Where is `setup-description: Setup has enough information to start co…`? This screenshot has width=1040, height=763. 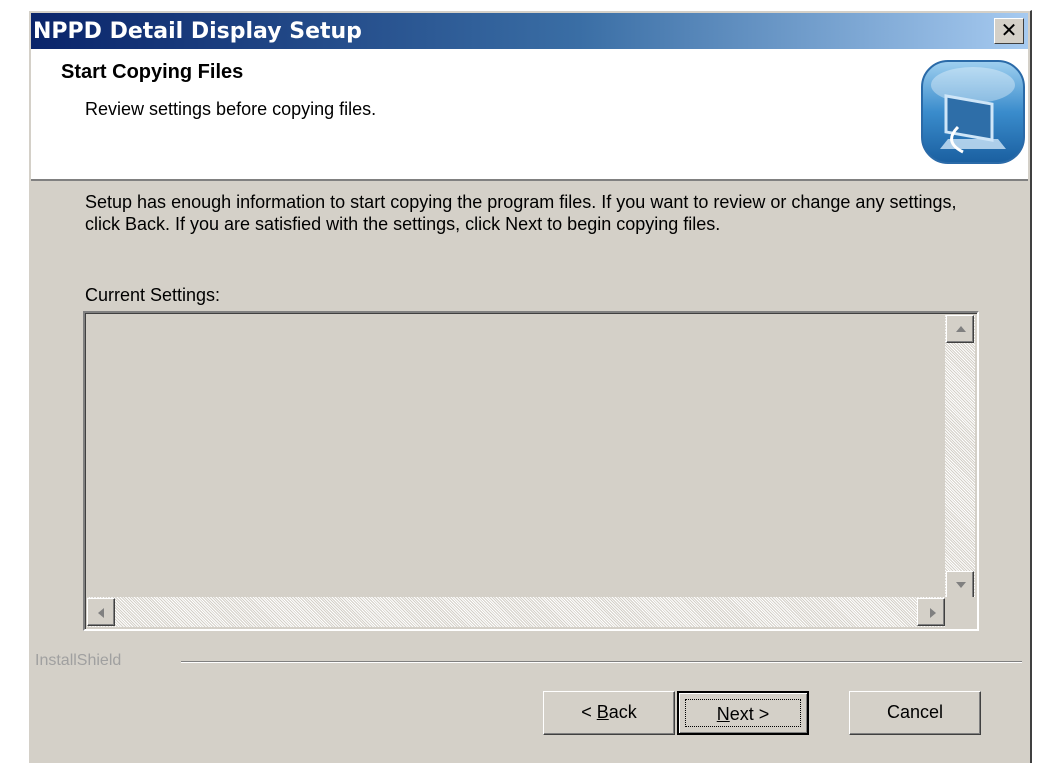 setup-description: Setup has enough information to start co… is located at coordinates (521, 213).